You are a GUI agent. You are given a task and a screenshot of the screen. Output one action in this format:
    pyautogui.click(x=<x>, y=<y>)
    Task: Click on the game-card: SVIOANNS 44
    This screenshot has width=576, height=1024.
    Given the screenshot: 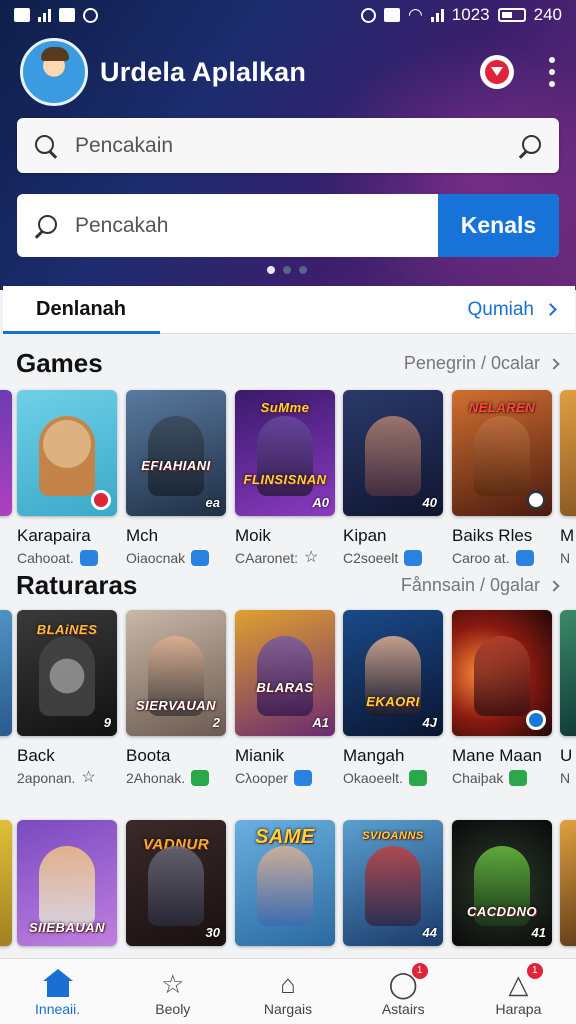 What is the action you would take?
    pyautogui.click(x=393, y=883)
    